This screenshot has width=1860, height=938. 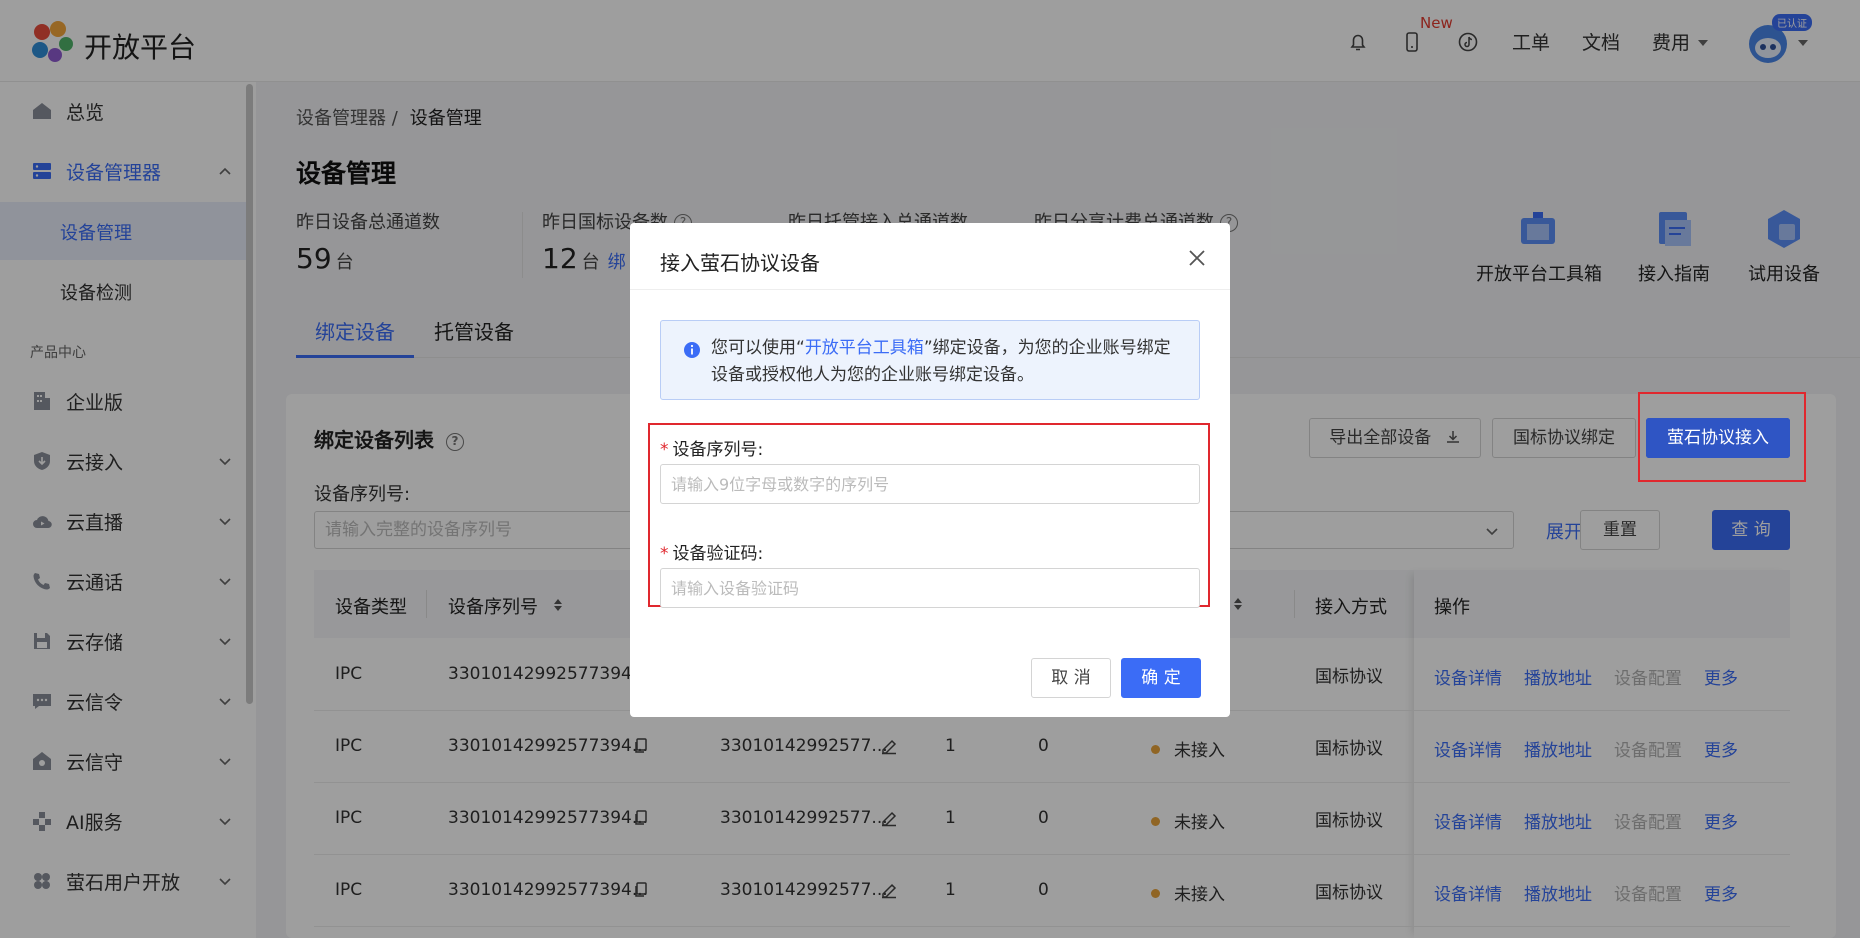 What do you see at coordinates (864, 348) in the screenshot?
I see `toolbox-link: 开放平台工具箱` at bounding box center [864, 348].